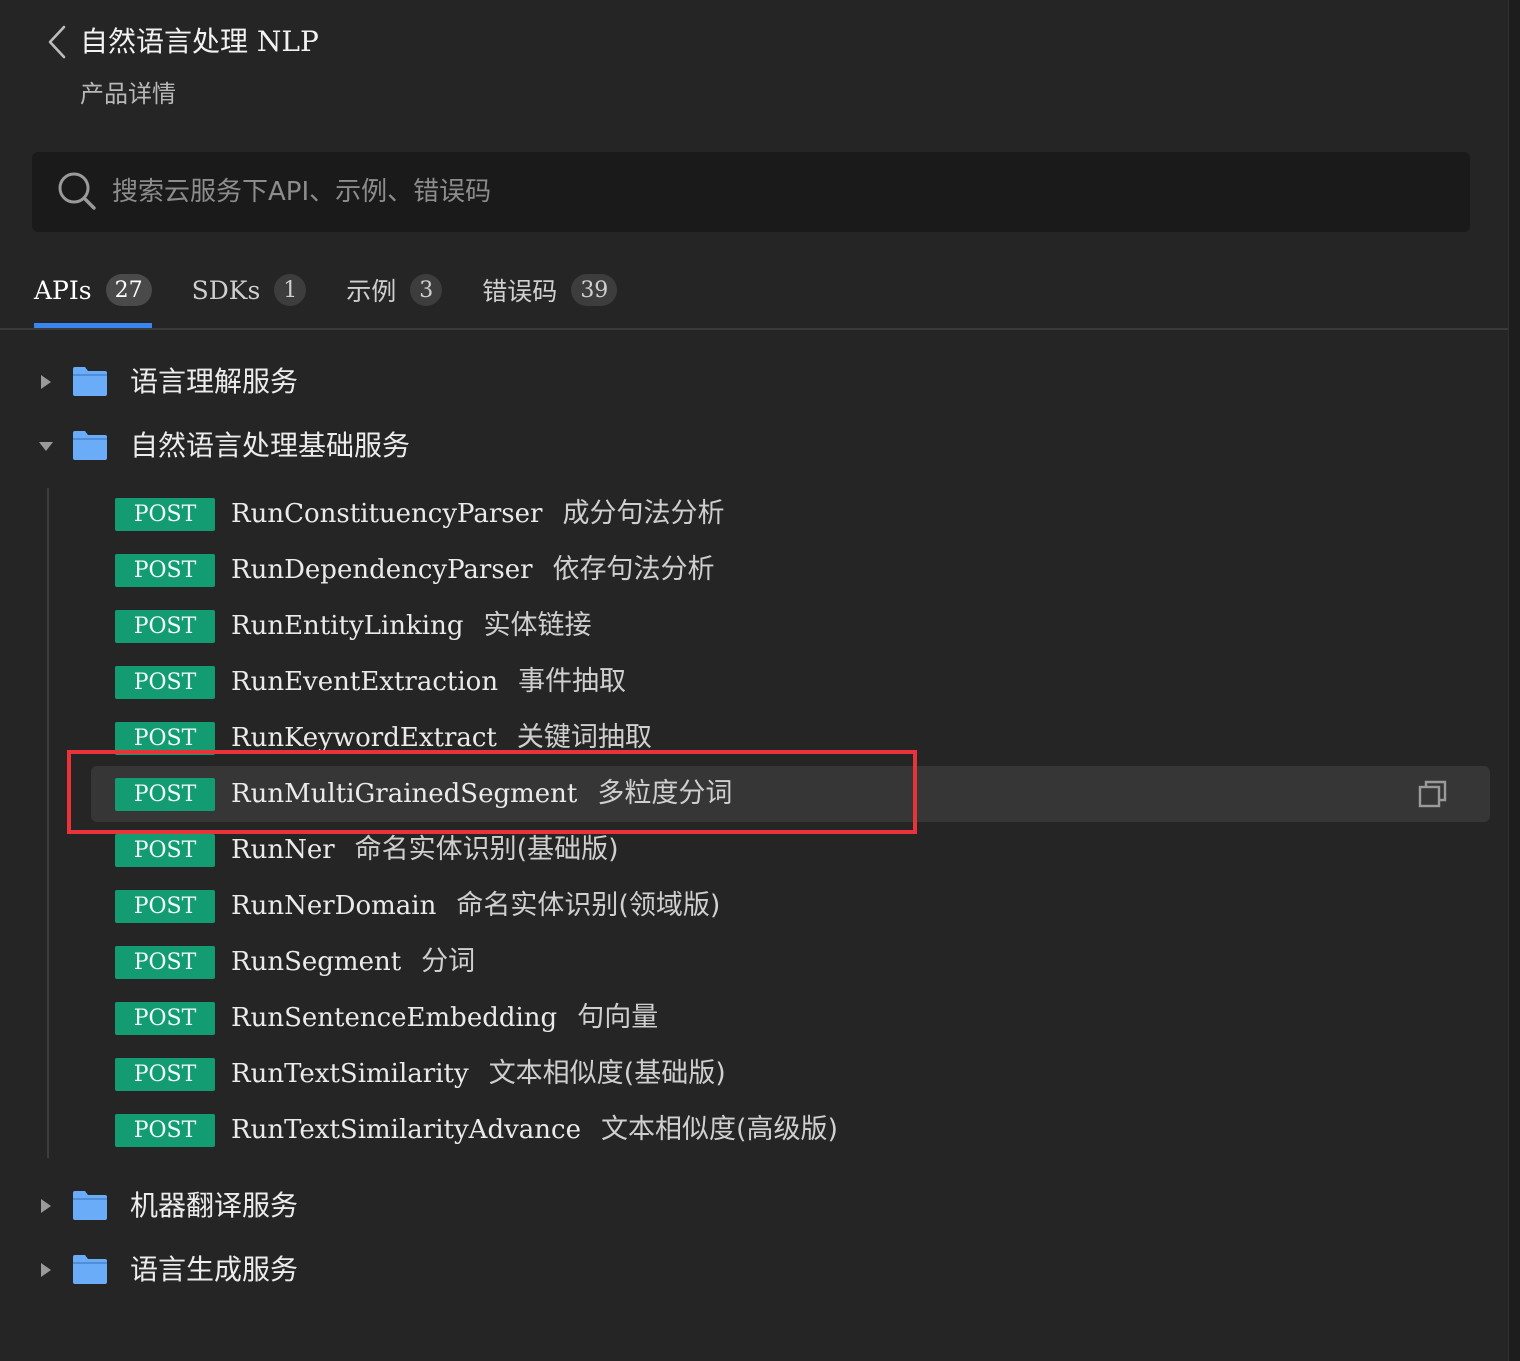 The image size is (1520, 1361). Describe the element at coordinates (63, 290) in the screenshot. I see `tab-label: APIs` at that location.